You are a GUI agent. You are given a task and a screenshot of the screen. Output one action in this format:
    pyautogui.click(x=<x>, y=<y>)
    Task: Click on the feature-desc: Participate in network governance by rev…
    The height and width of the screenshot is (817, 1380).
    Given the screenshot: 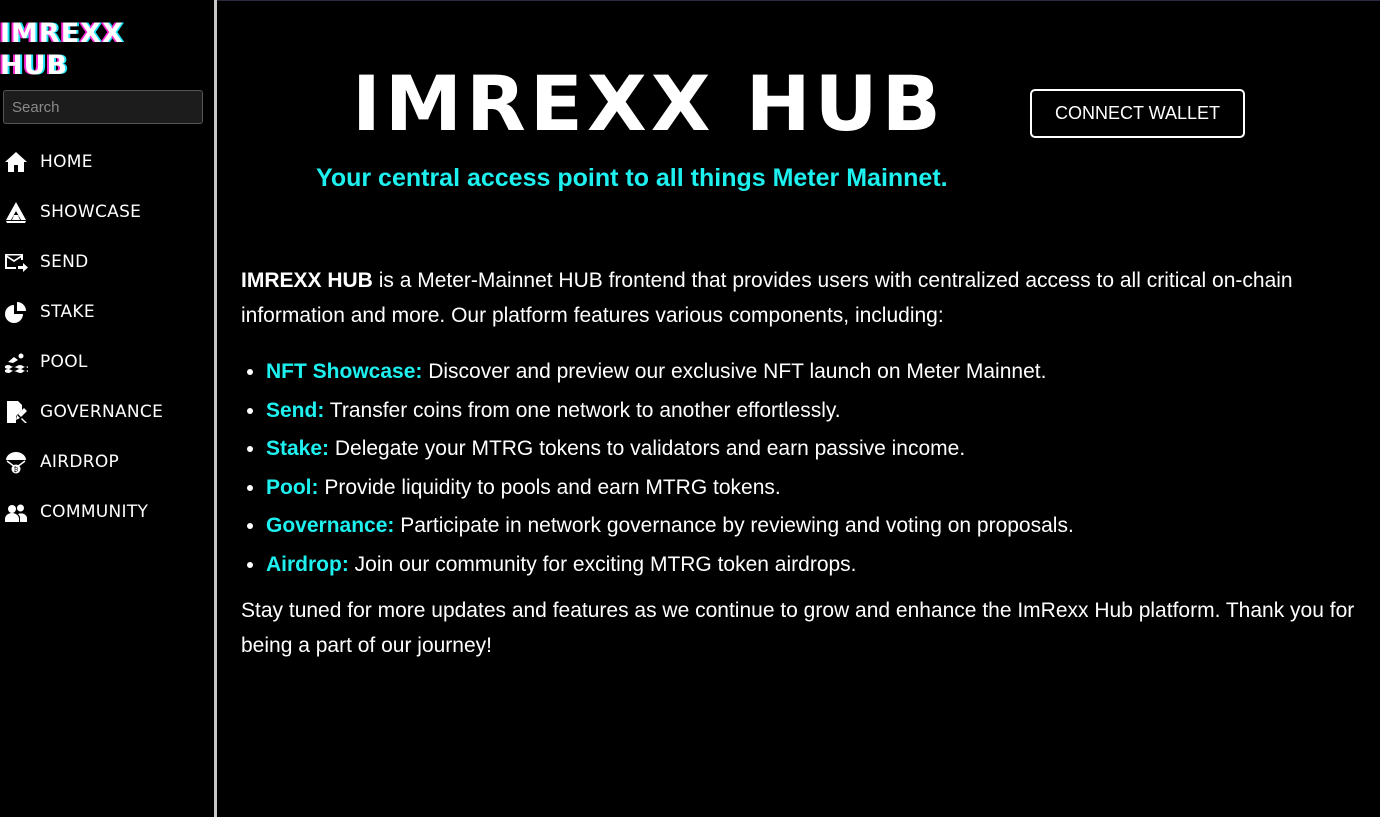 What is the action you would take?
    pyautogui.click(x=734, y=526)
    